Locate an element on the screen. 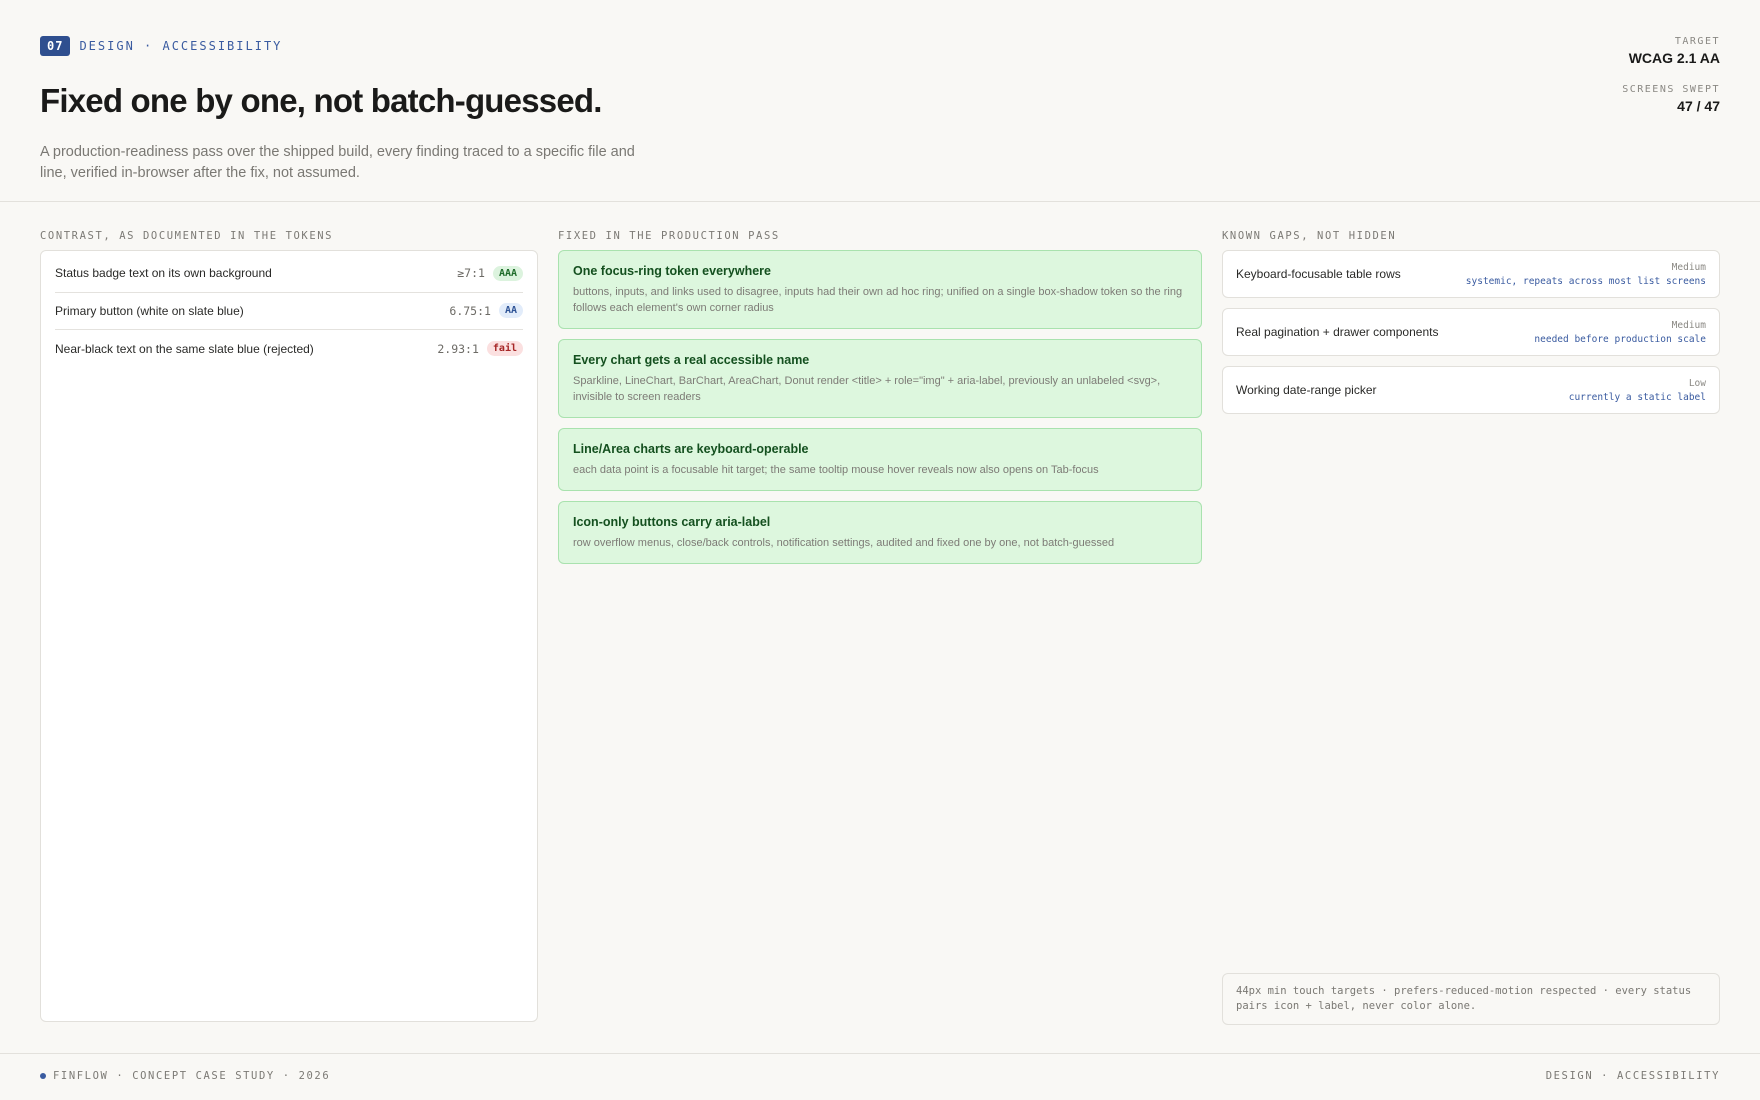 The image size is (1760, 1100). page-title: Fixed one by one, not batch-guessed. is located at coordinates (321, 100).